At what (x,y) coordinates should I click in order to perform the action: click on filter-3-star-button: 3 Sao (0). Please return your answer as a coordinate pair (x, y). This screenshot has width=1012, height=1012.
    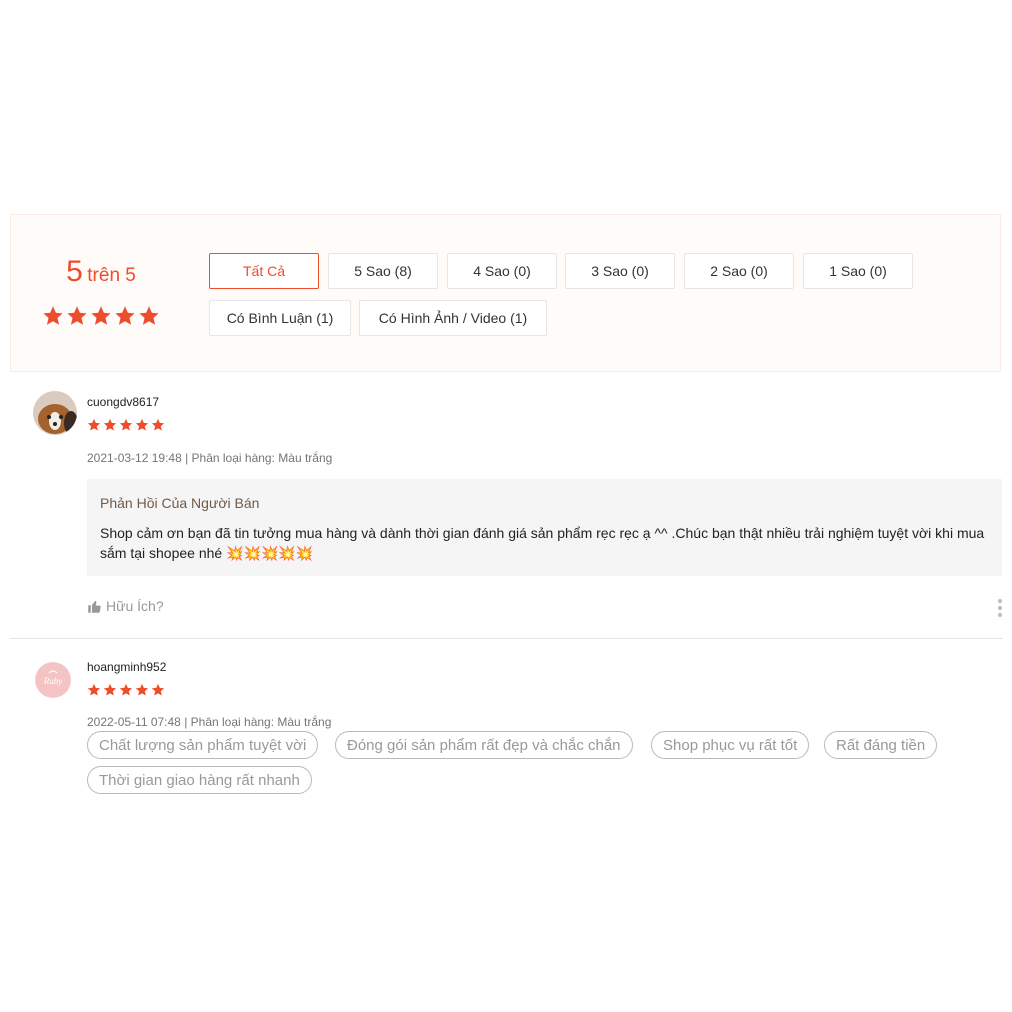
    Looking at the image, I should click on (620, 271).